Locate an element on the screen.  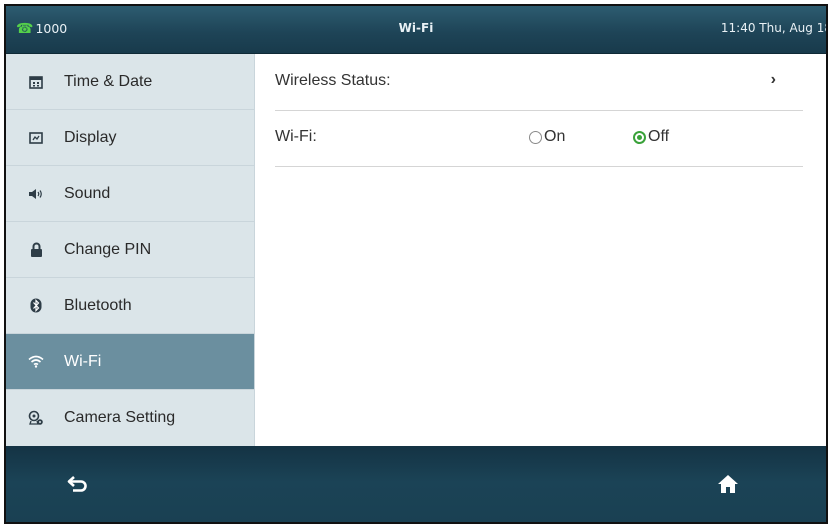
page-title: Wi-Fi is located at coordinates (416, 28).